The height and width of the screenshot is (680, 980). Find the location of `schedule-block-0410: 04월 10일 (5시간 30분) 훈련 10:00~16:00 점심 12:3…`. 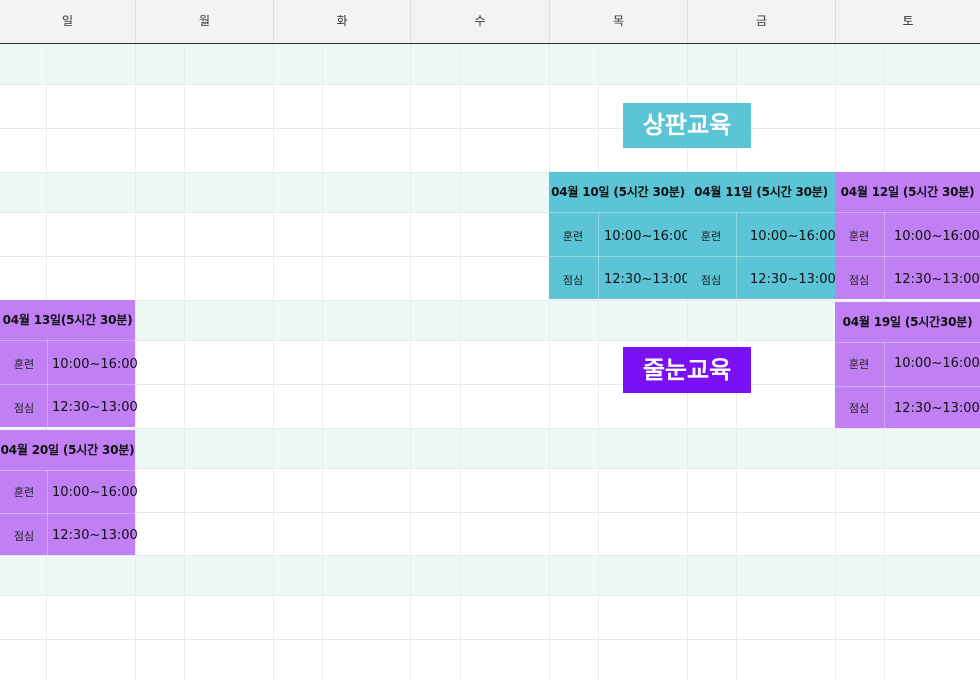

schedule-block-0410: 04월 10일 (5시간 30분) 훈련 10:00~16:00 점심 12:3… is located at coordinates (619, 235).